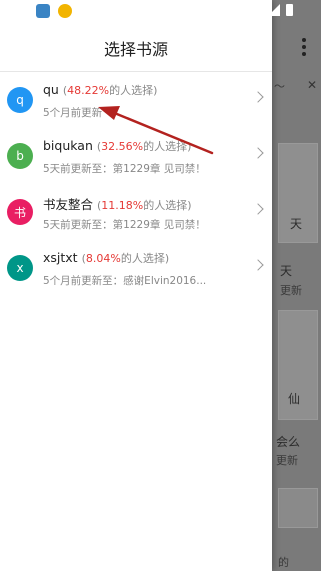 This screenshot has height=571, width=321. What do you see at coordinates (298, 508) in the screenshot?
I see `bg-bottom-card` at bounding box center [298, 508].